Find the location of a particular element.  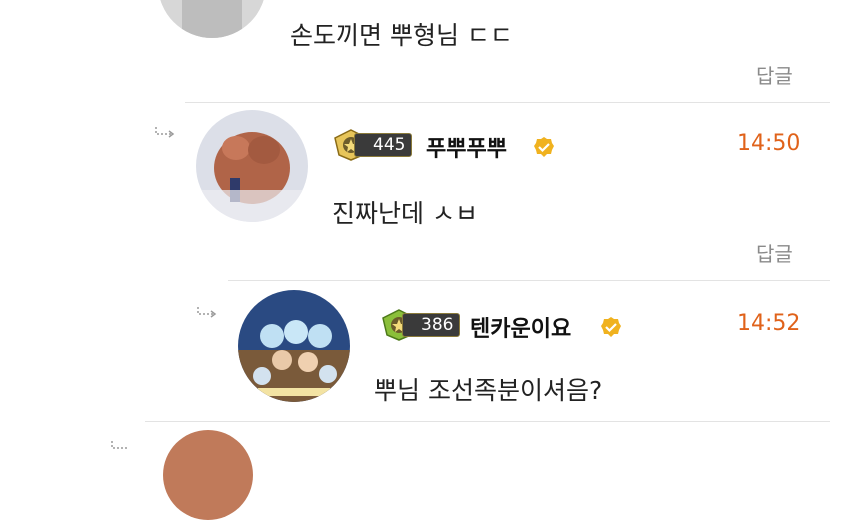

username: 텐카운이요 is located at coordinates (520, 327).